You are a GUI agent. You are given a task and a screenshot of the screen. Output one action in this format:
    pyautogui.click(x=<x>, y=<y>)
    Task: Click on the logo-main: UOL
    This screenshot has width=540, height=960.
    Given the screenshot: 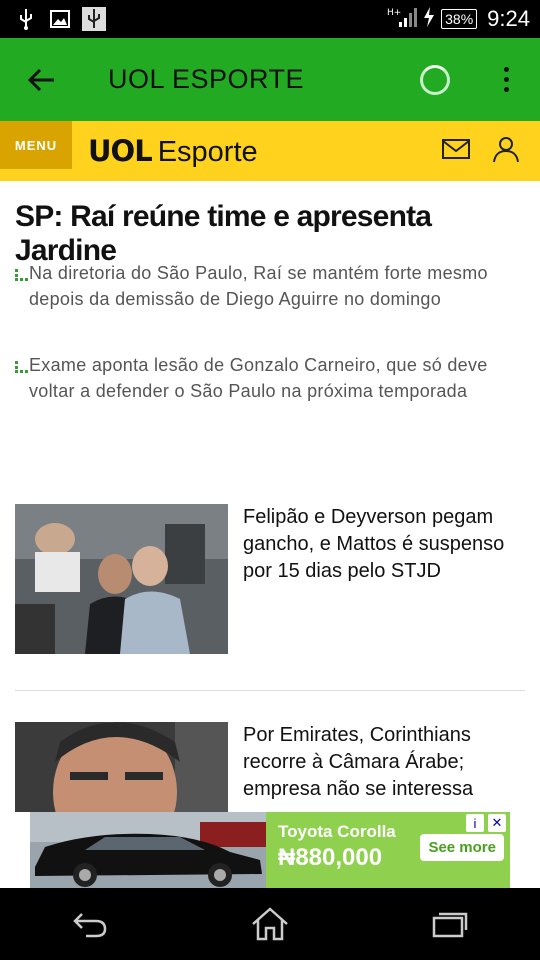 What is the action you would take?
    pyautogui.click(x=120, y=150)
    